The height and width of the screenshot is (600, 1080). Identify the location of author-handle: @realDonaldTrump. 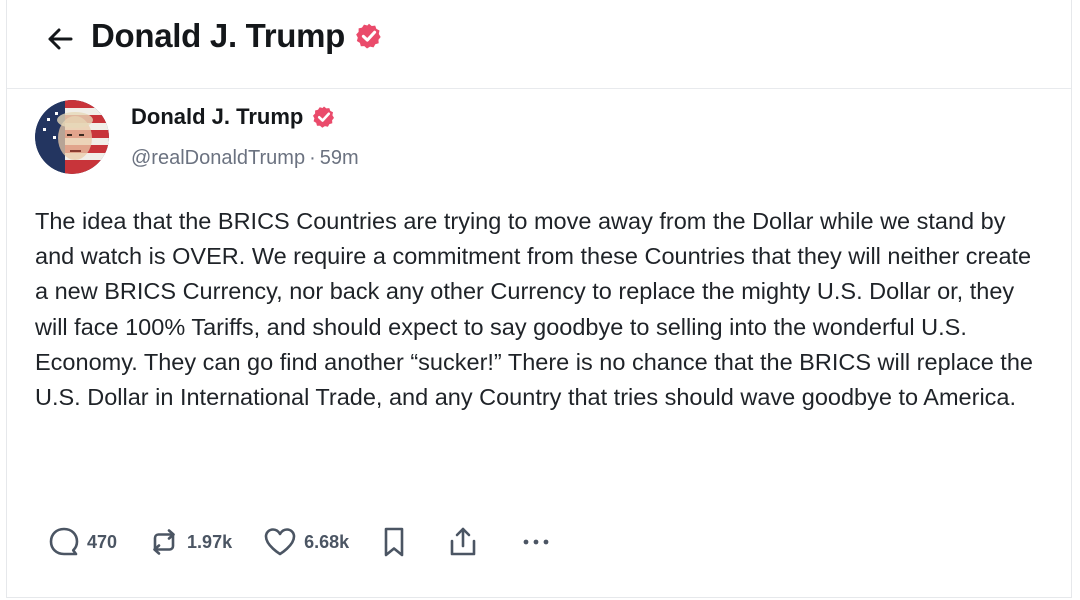
(218, 158).